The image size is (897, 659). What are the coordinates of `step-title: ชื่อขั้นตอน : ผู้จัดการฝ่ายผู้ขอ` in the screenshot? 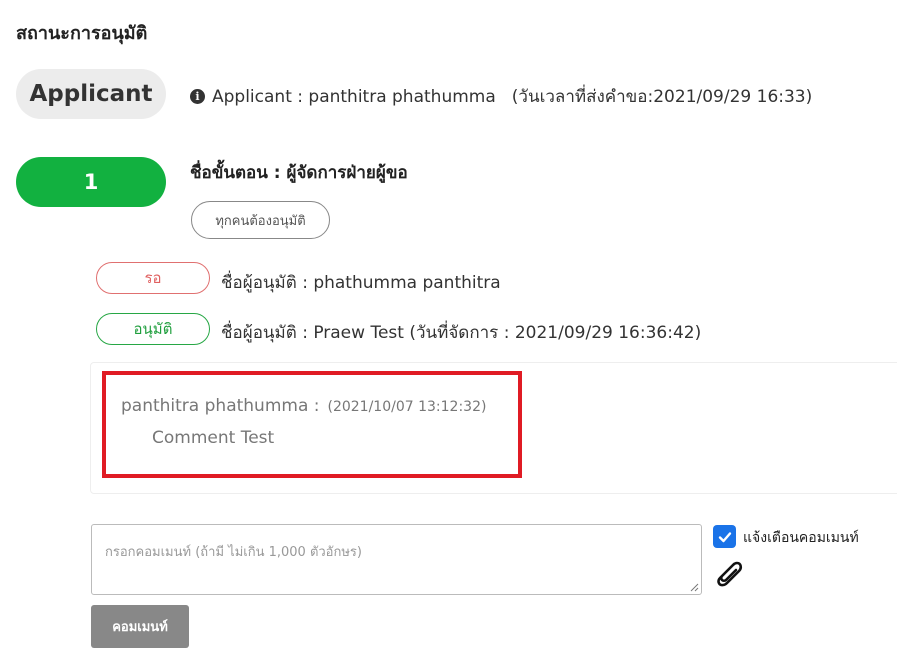 It's located at (299, 173).